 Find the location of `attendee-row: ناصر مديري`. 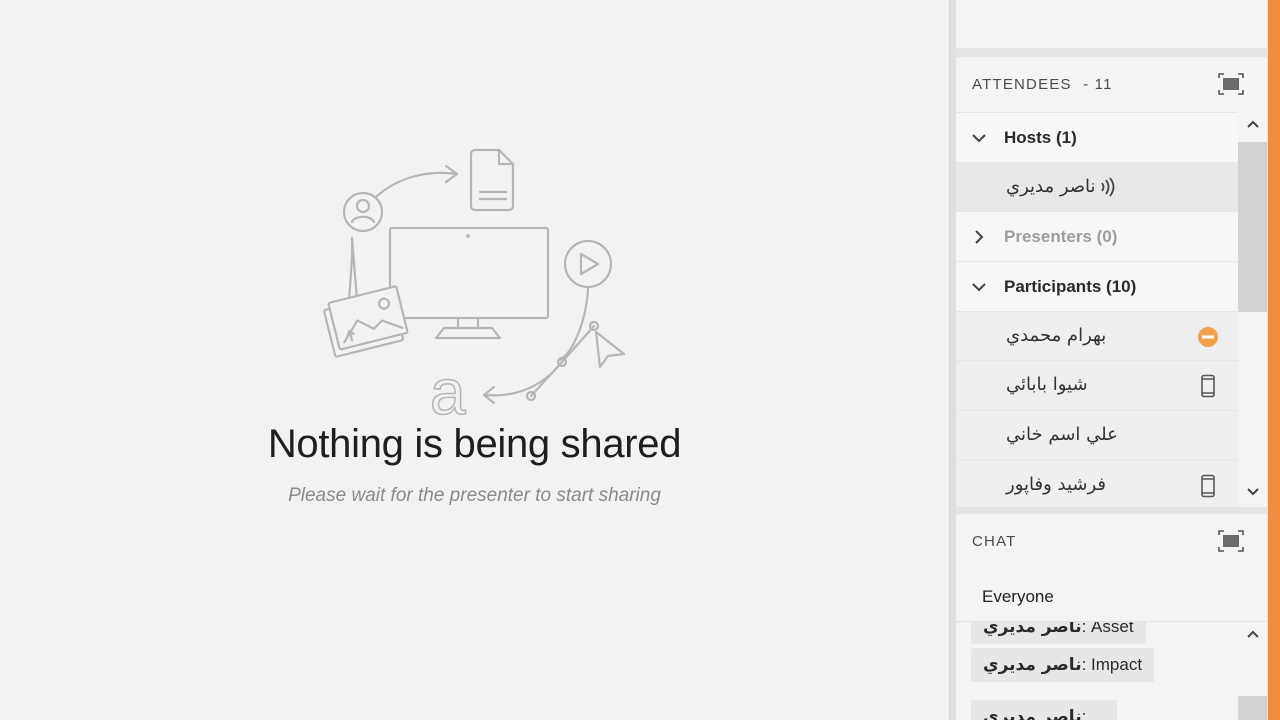

attendee-row: ناصر مديري is located at coordinates (1097, 186).